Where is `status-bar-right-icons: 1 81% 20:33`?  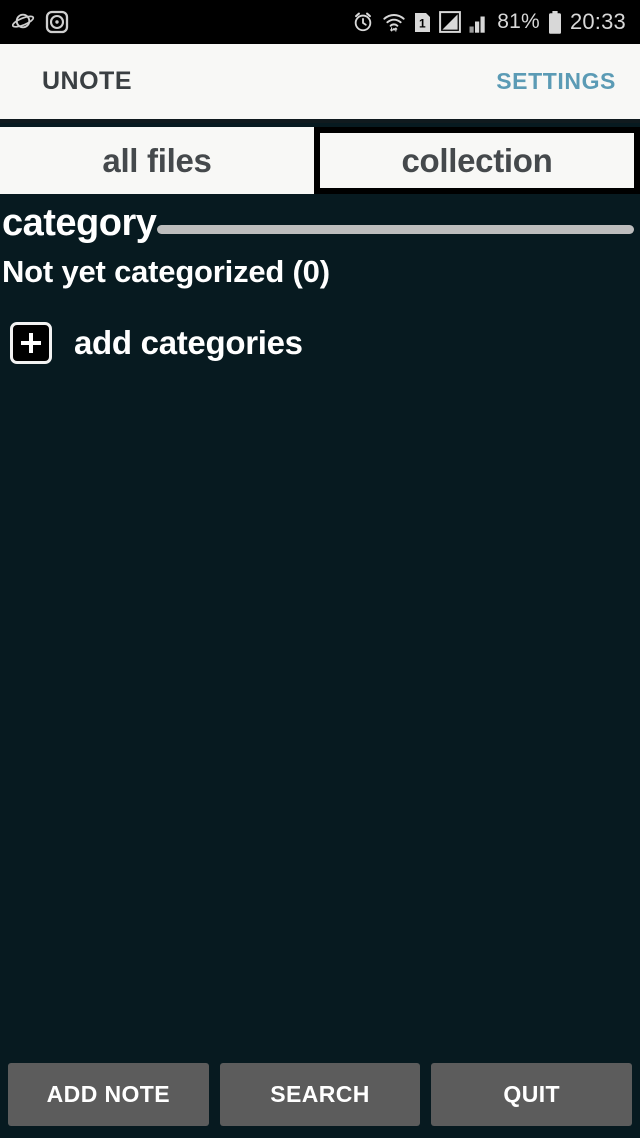 status-bar-right-icons: 1 81% 20:33 is located at coordinates (489, 22).